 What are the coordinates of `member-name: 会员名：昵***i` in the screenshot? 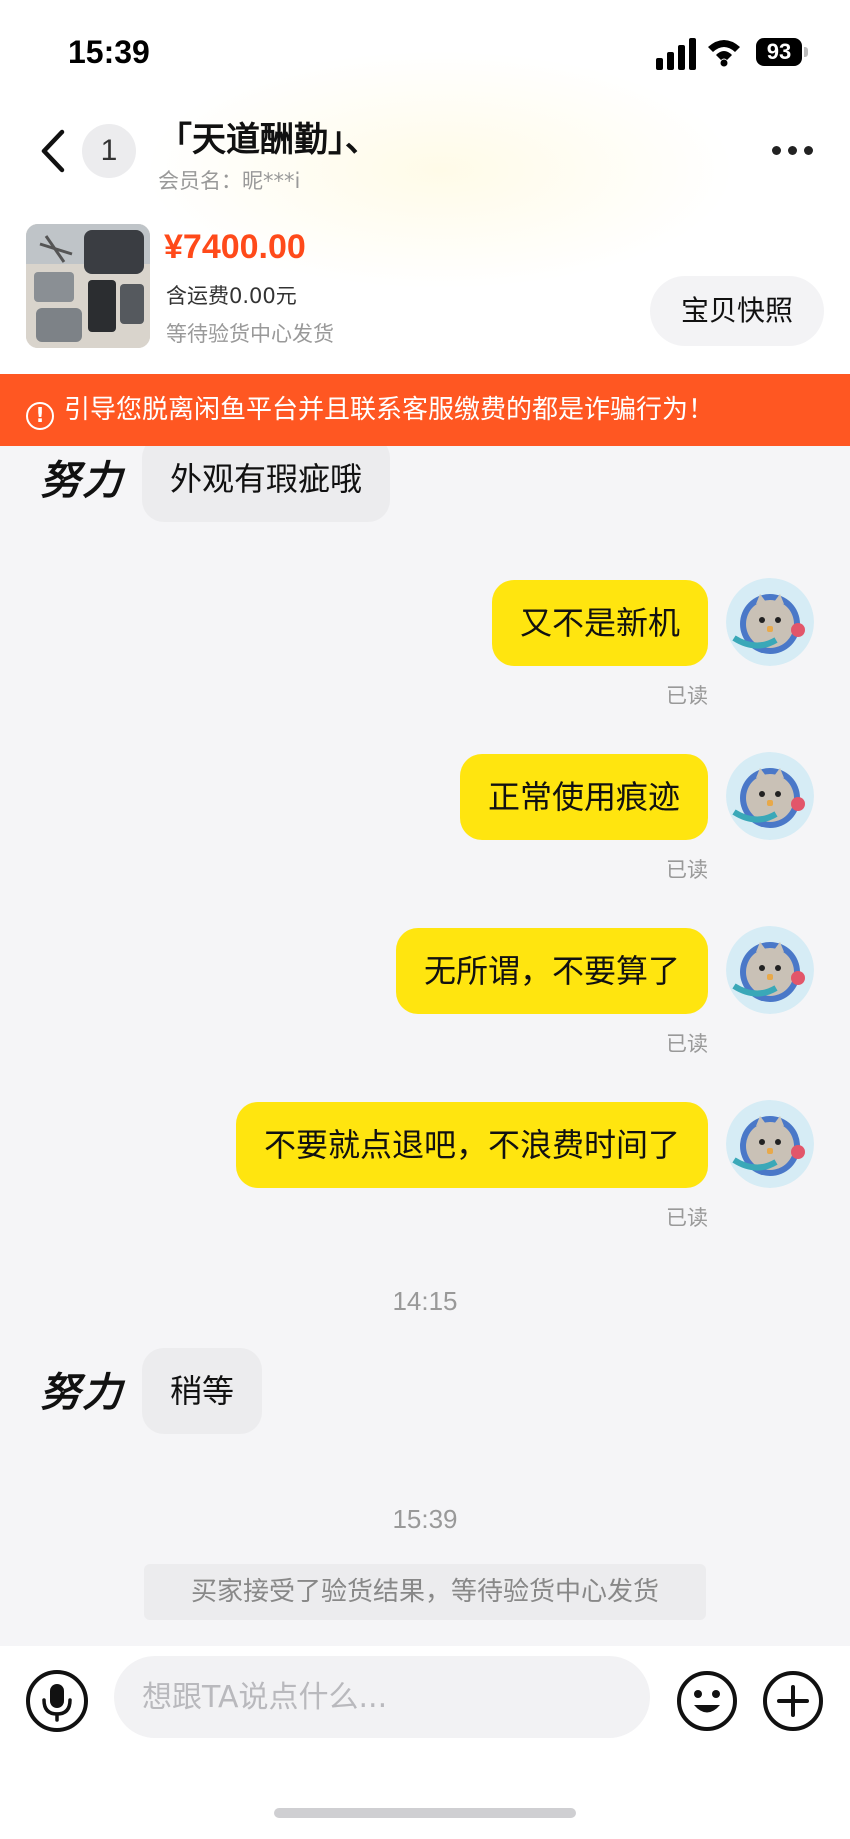 It's located at (229, 181).